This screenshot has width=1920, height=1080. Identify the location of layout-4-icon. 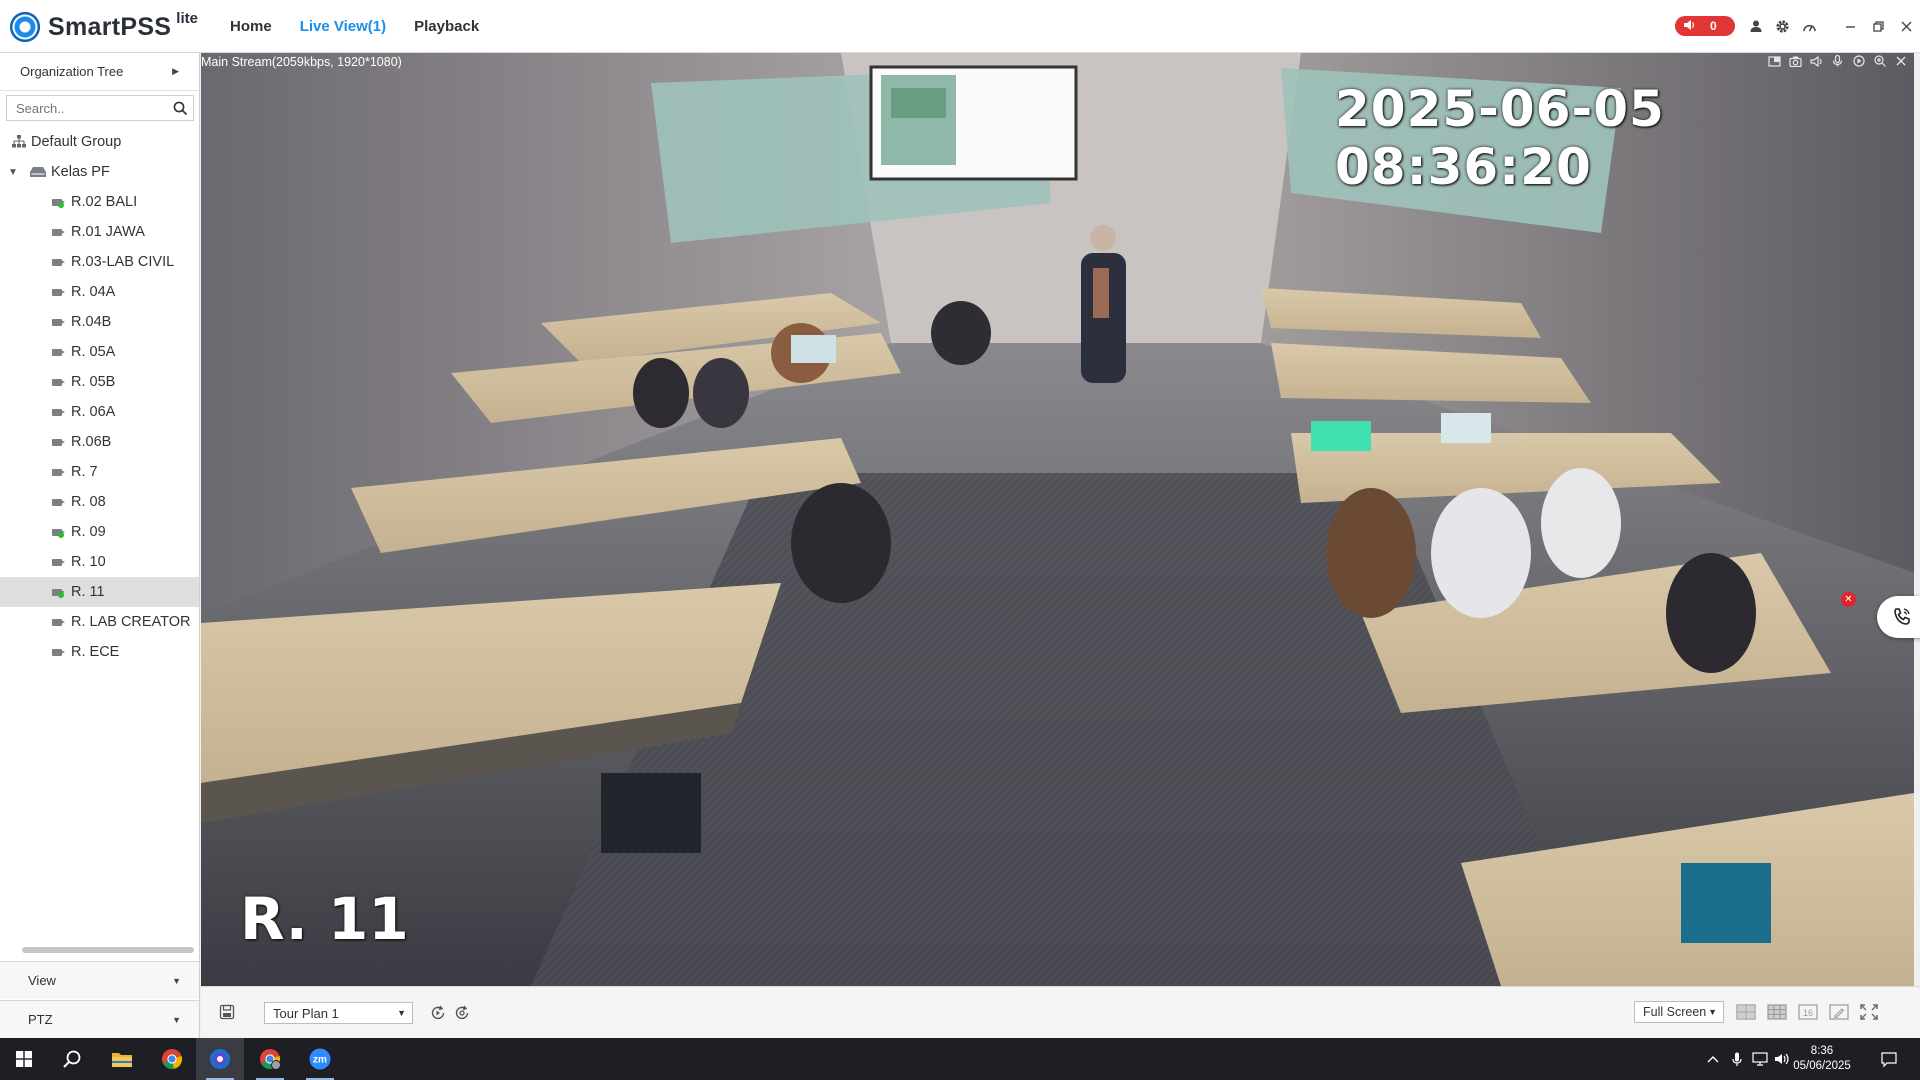
(1746, 1012).